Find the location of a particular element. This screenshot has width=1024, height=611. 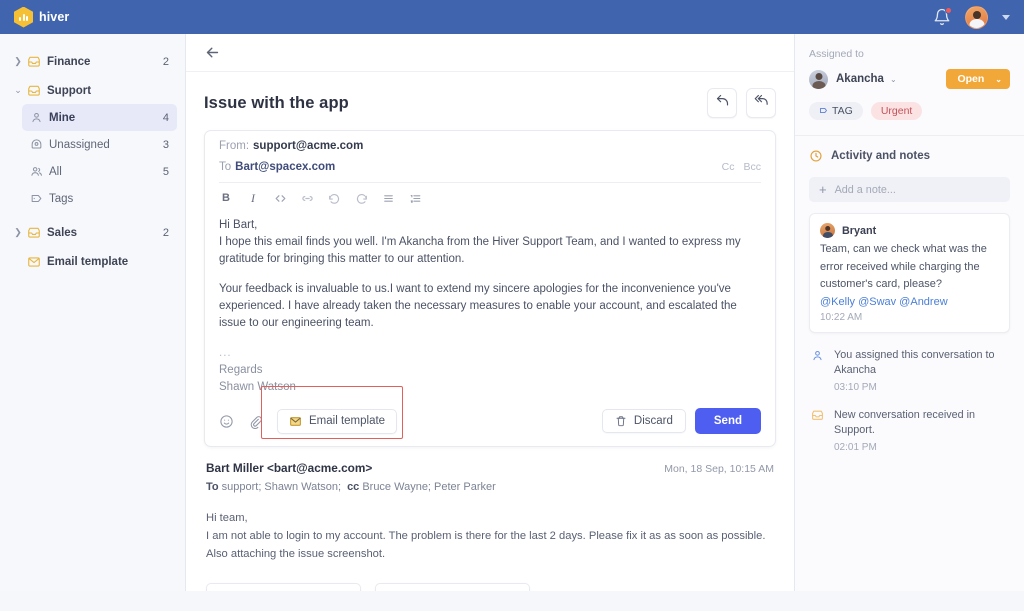

activity-text: New conversation received in Support. is located at coordinates (905, 422).